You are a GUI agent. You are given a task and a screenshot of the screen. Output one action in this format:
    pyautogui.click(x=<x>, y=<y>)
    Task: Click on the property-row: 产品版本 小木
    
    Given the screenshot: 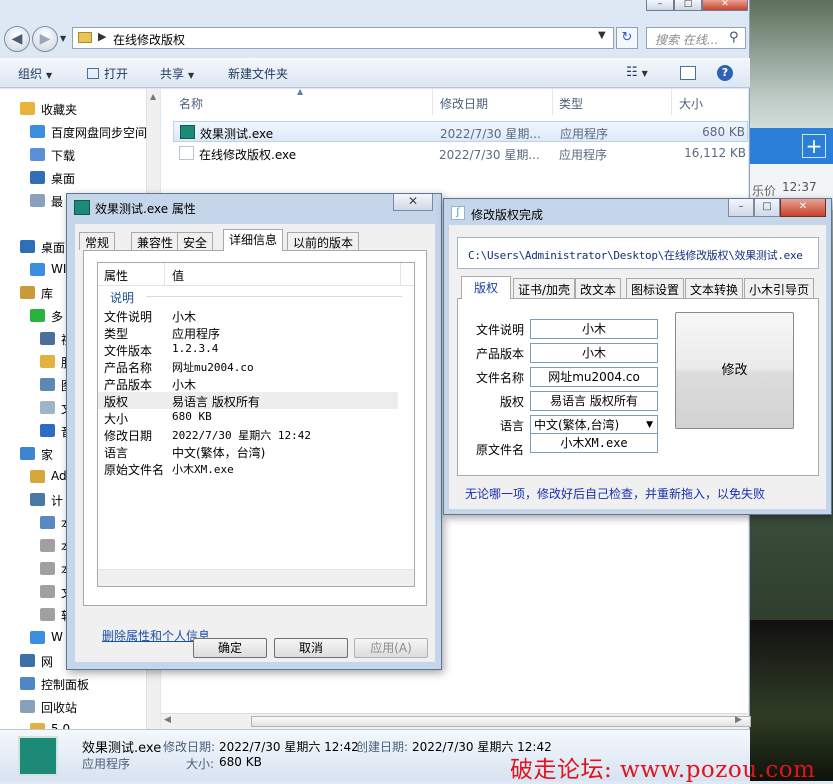 What is the action you would take?
    pyautogui.click(x=248, y=383)
    